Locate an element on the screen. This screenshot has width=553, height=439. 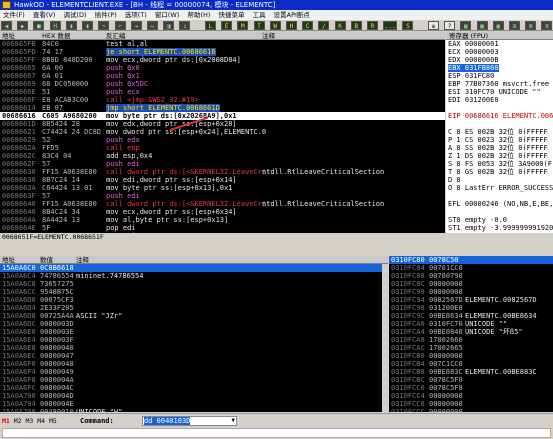
disassembly-row: 0068662C 83C4 04 add esp,0x4 is located at coordinates (222, 156).